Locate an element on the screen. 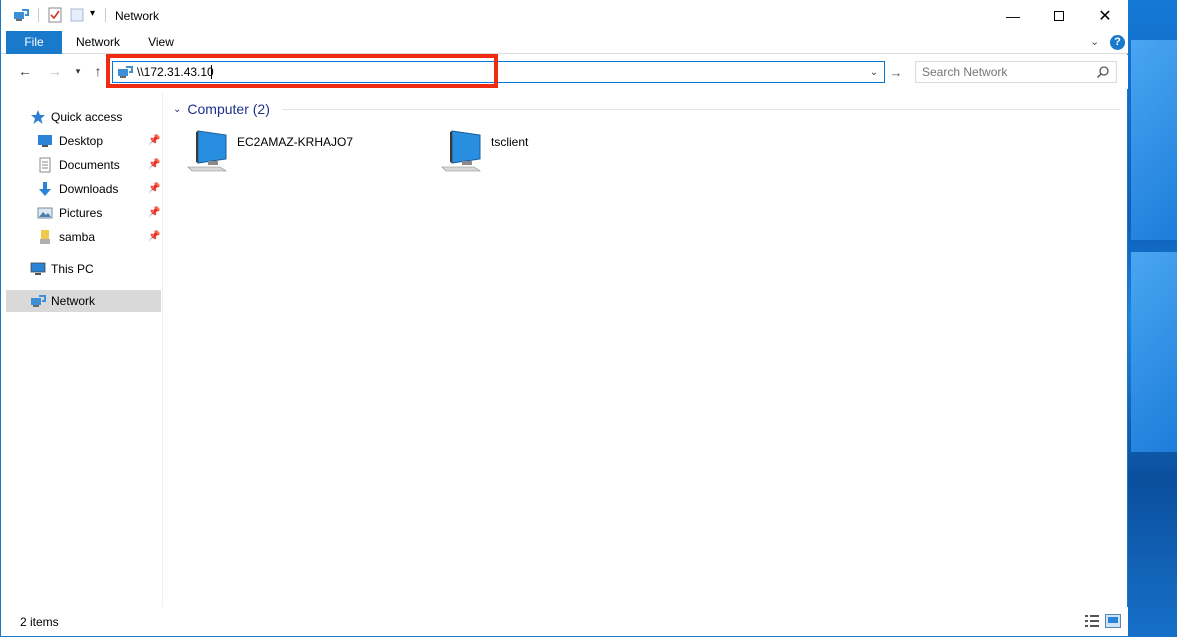 The height and width of the screenshot is (637, 1177). maximize-icon is located at coordinates (1059, 15).